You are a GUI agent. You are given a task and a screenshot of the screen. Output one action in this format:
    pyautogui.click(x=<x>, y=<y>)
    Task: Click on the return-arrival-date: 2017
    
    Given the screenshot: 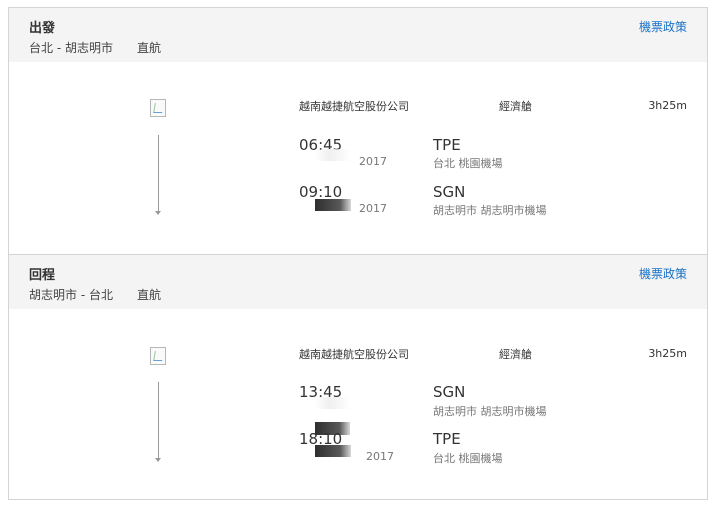 What is the action you would take?
    pyautogui.click(x=380, y=456)
    